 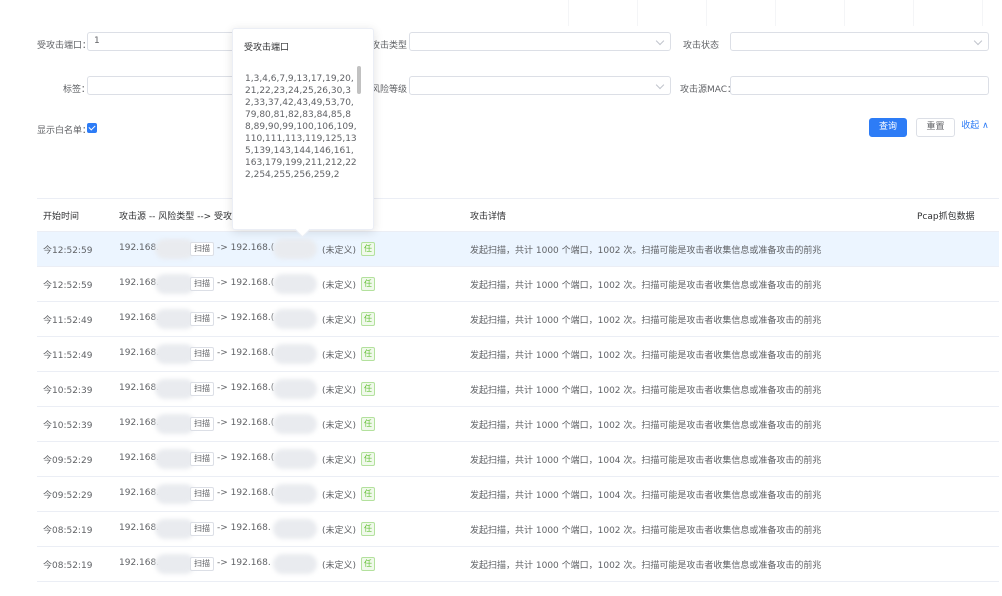 What do you see at coordinates (389, 46) in the screenshot?
I see `type-label: 攻击类型` at bounding box center [389, 46].